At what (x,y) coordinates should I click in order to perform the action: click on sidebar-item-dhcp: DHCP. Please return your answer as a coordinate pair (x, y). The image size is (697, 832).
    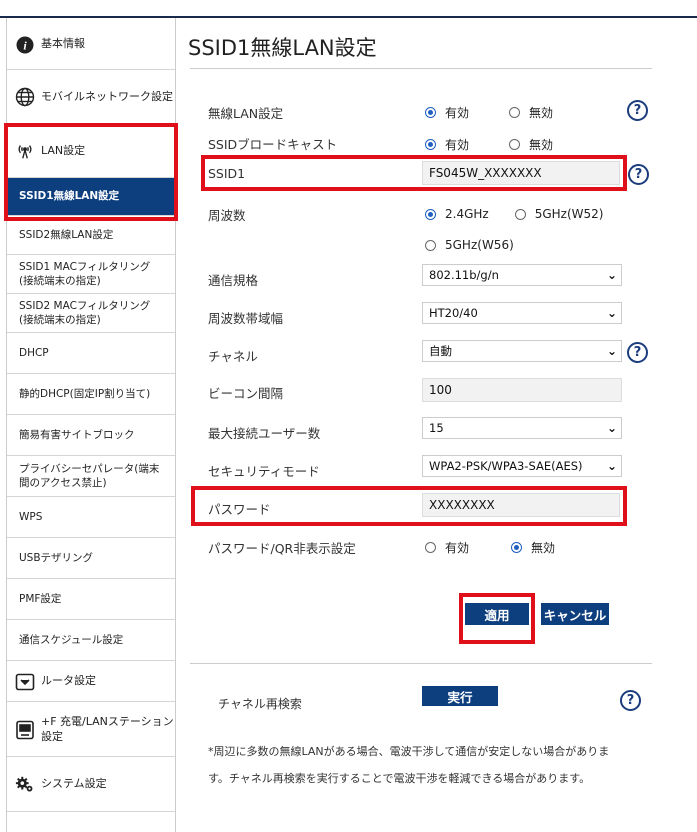
    Looking at the image, I should click on (91, 354).